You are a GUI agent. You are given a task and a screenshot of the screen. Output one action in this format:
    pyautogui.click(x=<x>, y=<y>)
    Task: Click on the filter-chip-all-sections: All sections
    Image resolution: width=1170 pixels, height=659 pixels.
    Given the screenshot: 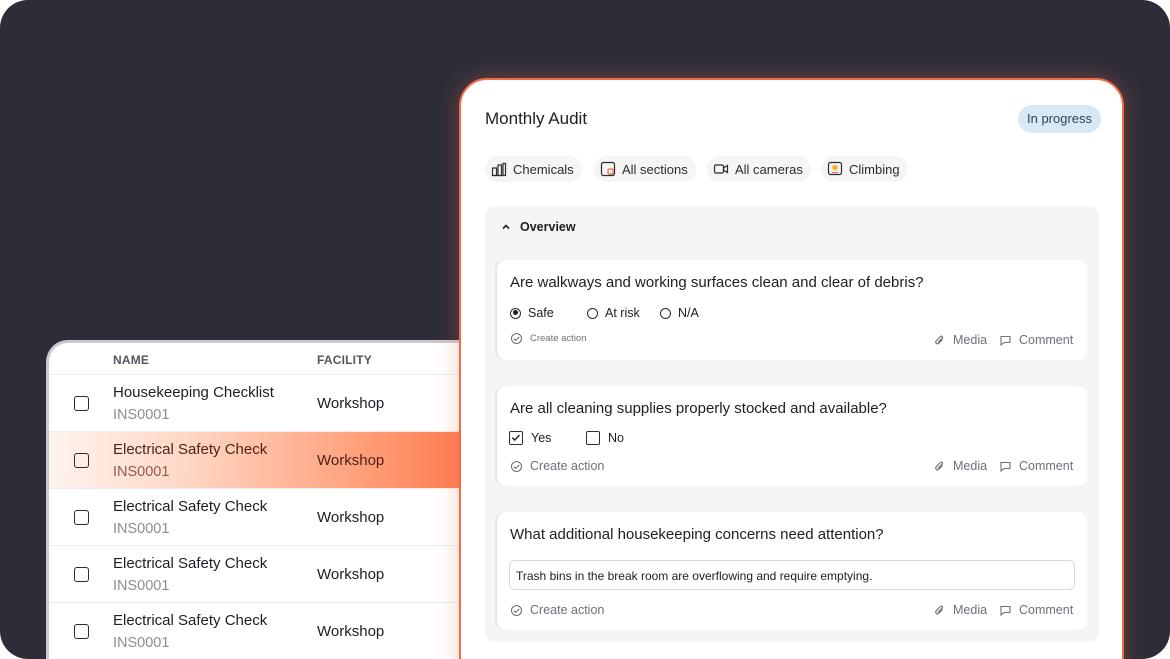 What is the action you would take?
    pyautogui.click(x=645, y=169)
    